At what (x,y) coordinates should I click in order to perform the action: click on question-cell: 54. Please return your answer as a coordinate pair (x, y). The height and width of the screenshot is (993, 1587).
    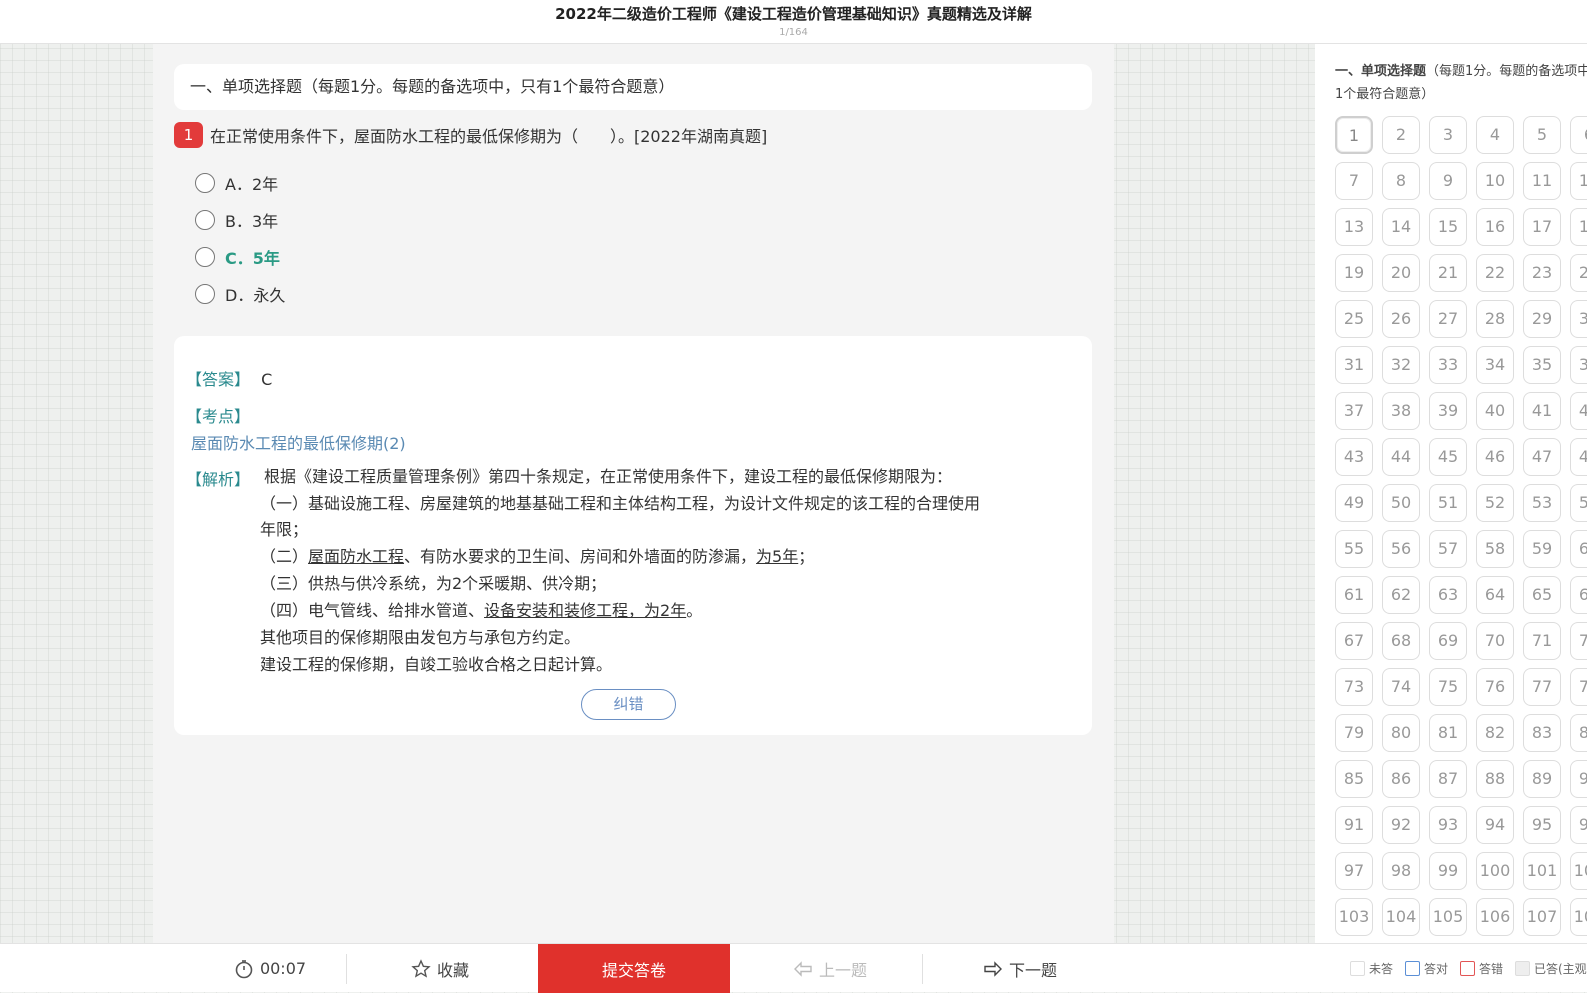
    Looking at the image, I should click on (1578, 503).